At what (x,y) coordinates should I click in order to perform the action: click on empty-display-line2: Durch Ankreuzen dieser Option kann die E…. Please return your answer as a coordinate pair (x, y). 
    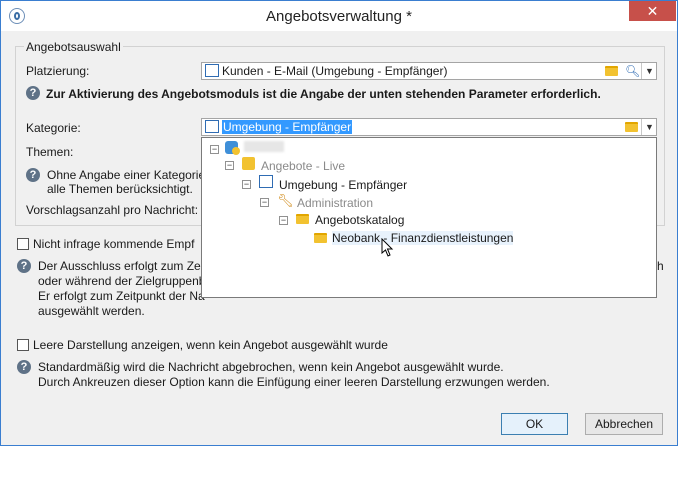
    Looking at the image, I should click on (294, 382).